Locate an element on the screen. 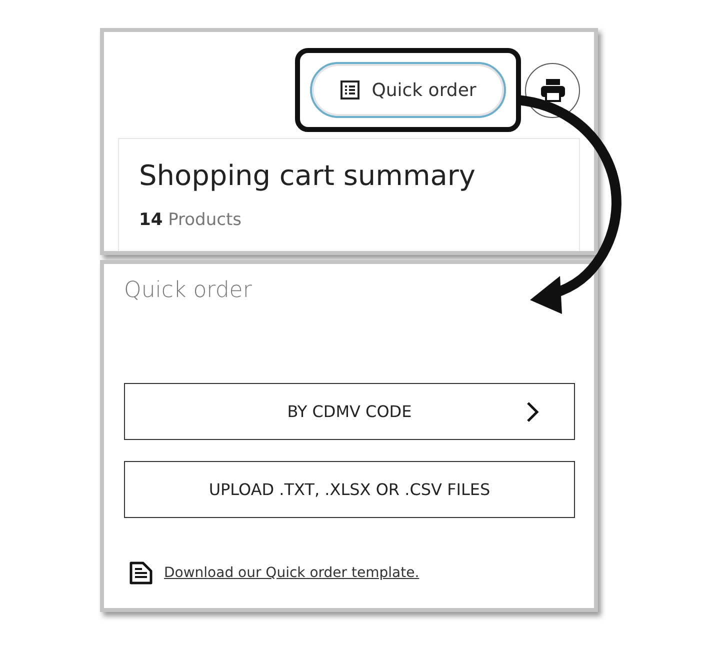 The width and height of the screenshot is (720, 650). list-icon is located at coordinates (350, 90).